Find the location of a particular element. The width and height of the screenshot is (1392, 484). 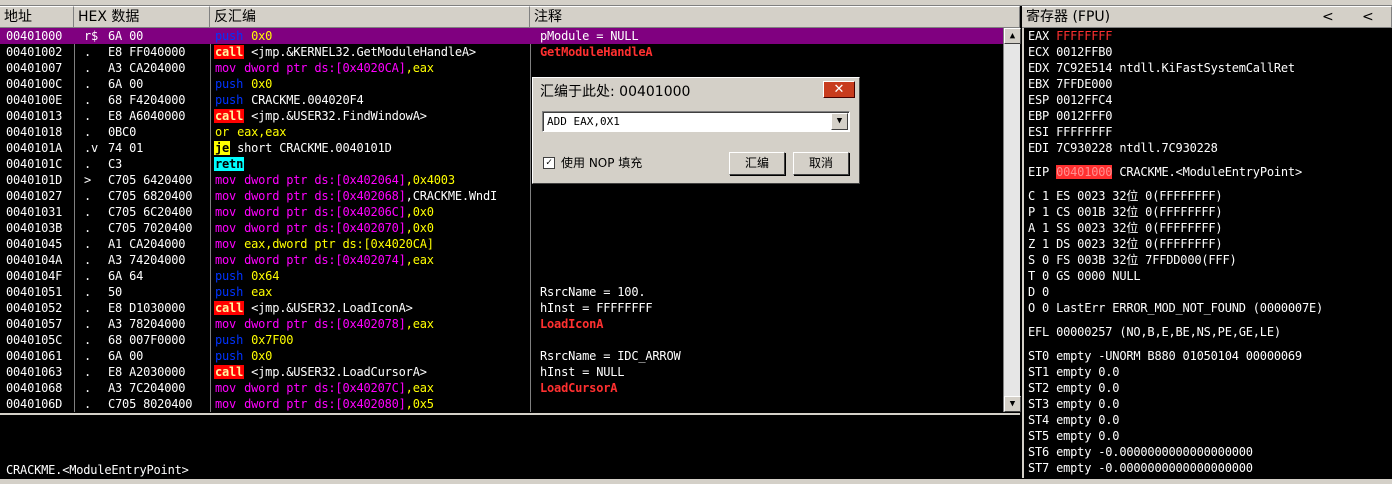

row-comment: LoadIconA is located at coordinates (572, 324).